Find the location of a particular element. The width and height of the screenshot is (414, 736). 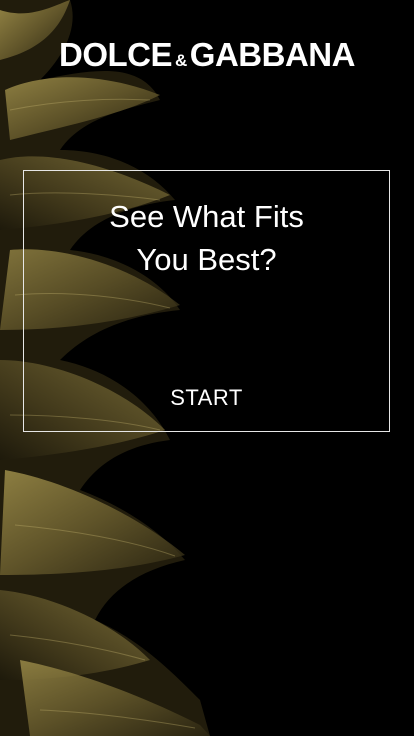

brand-logo: DOLCE &GABBANA is located at coordinates (207, 55).